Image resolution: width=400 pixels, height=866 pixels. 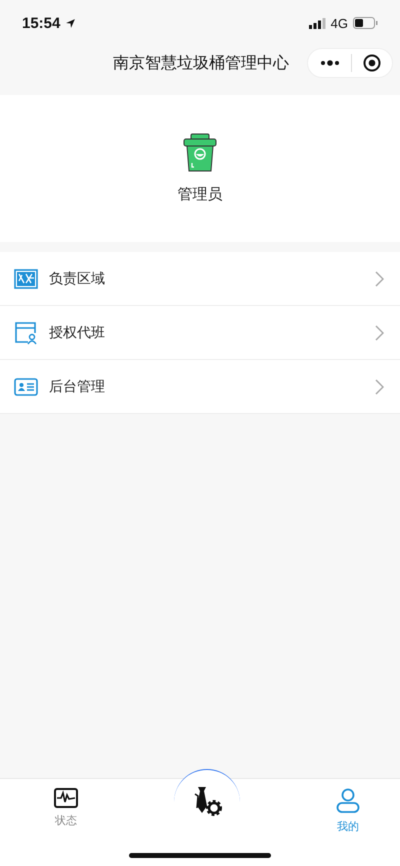 I want to click on tab-item: 状态, so click(x=66, y=803).